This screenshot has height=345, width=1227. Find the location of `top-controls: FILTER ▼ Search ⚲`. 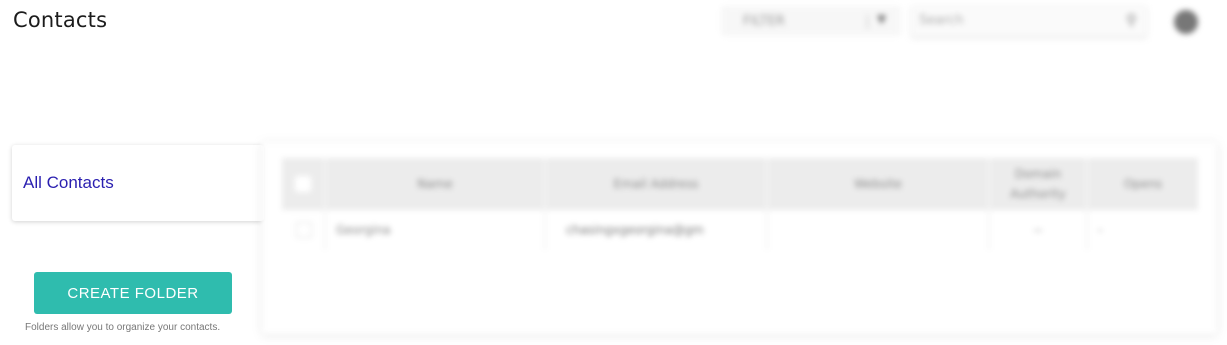

top-controls: FILTER ▼ Search ⚲ is located at coordinates (967, 22).